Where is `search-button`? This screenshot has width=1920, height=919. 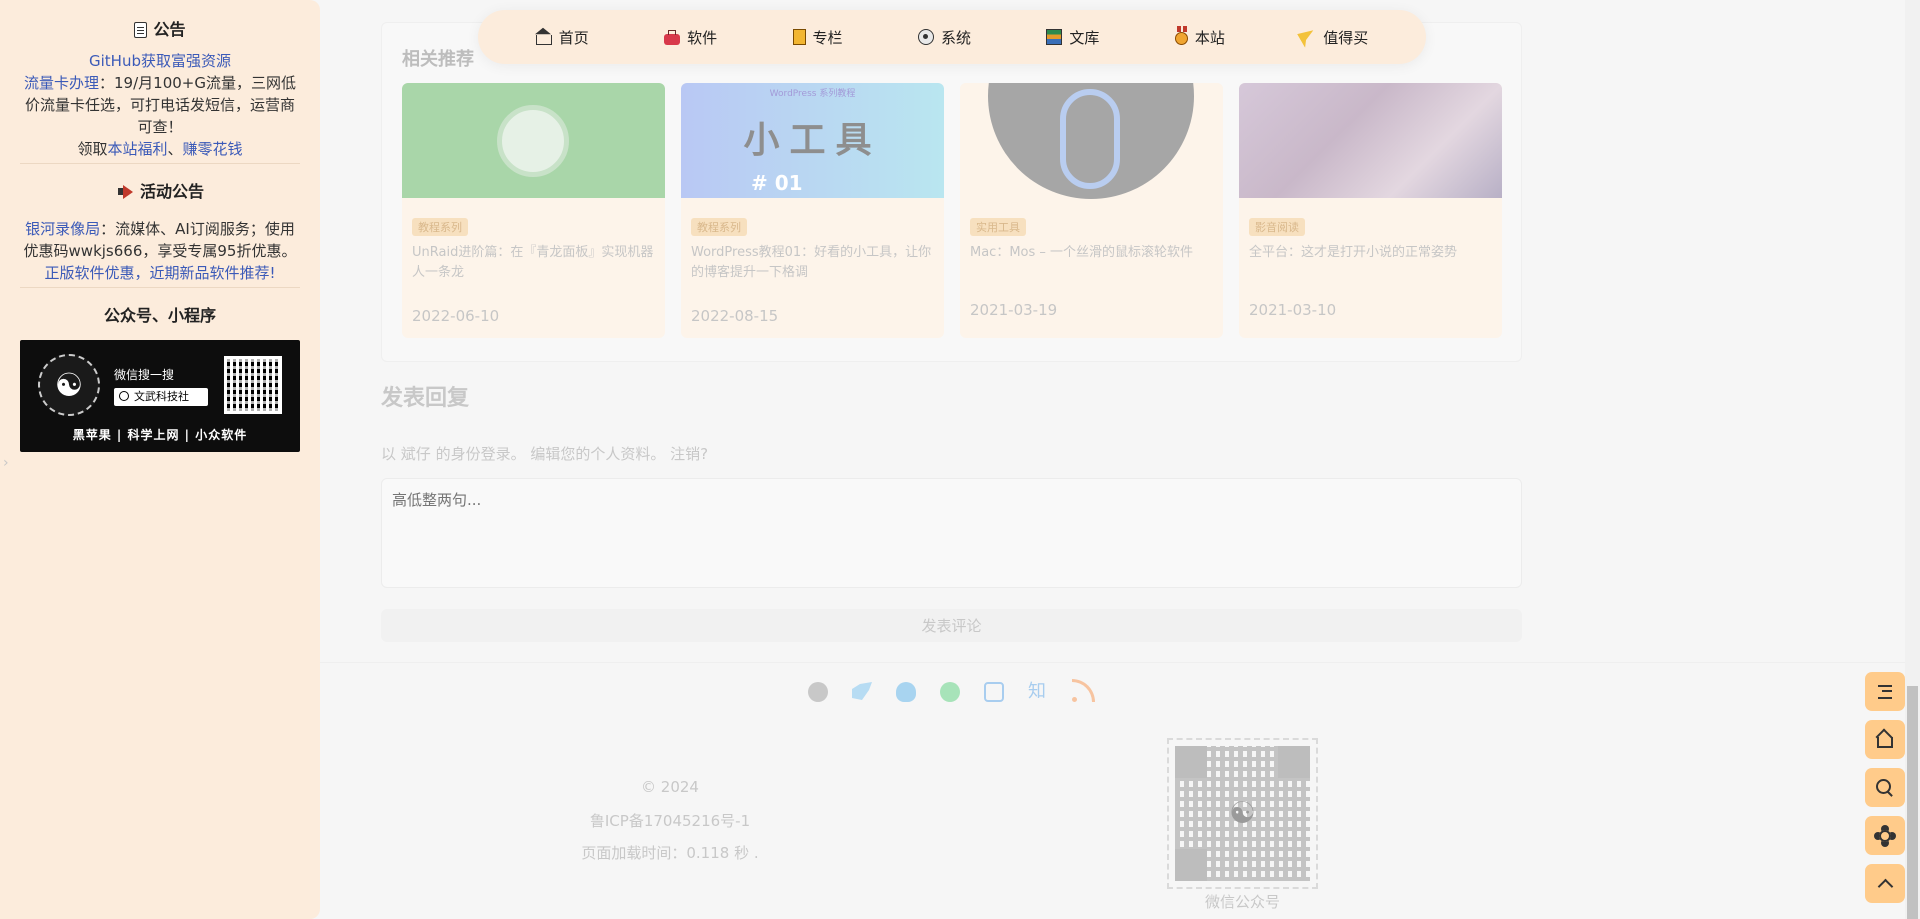 search-button is located at coordinates (1885, 787).